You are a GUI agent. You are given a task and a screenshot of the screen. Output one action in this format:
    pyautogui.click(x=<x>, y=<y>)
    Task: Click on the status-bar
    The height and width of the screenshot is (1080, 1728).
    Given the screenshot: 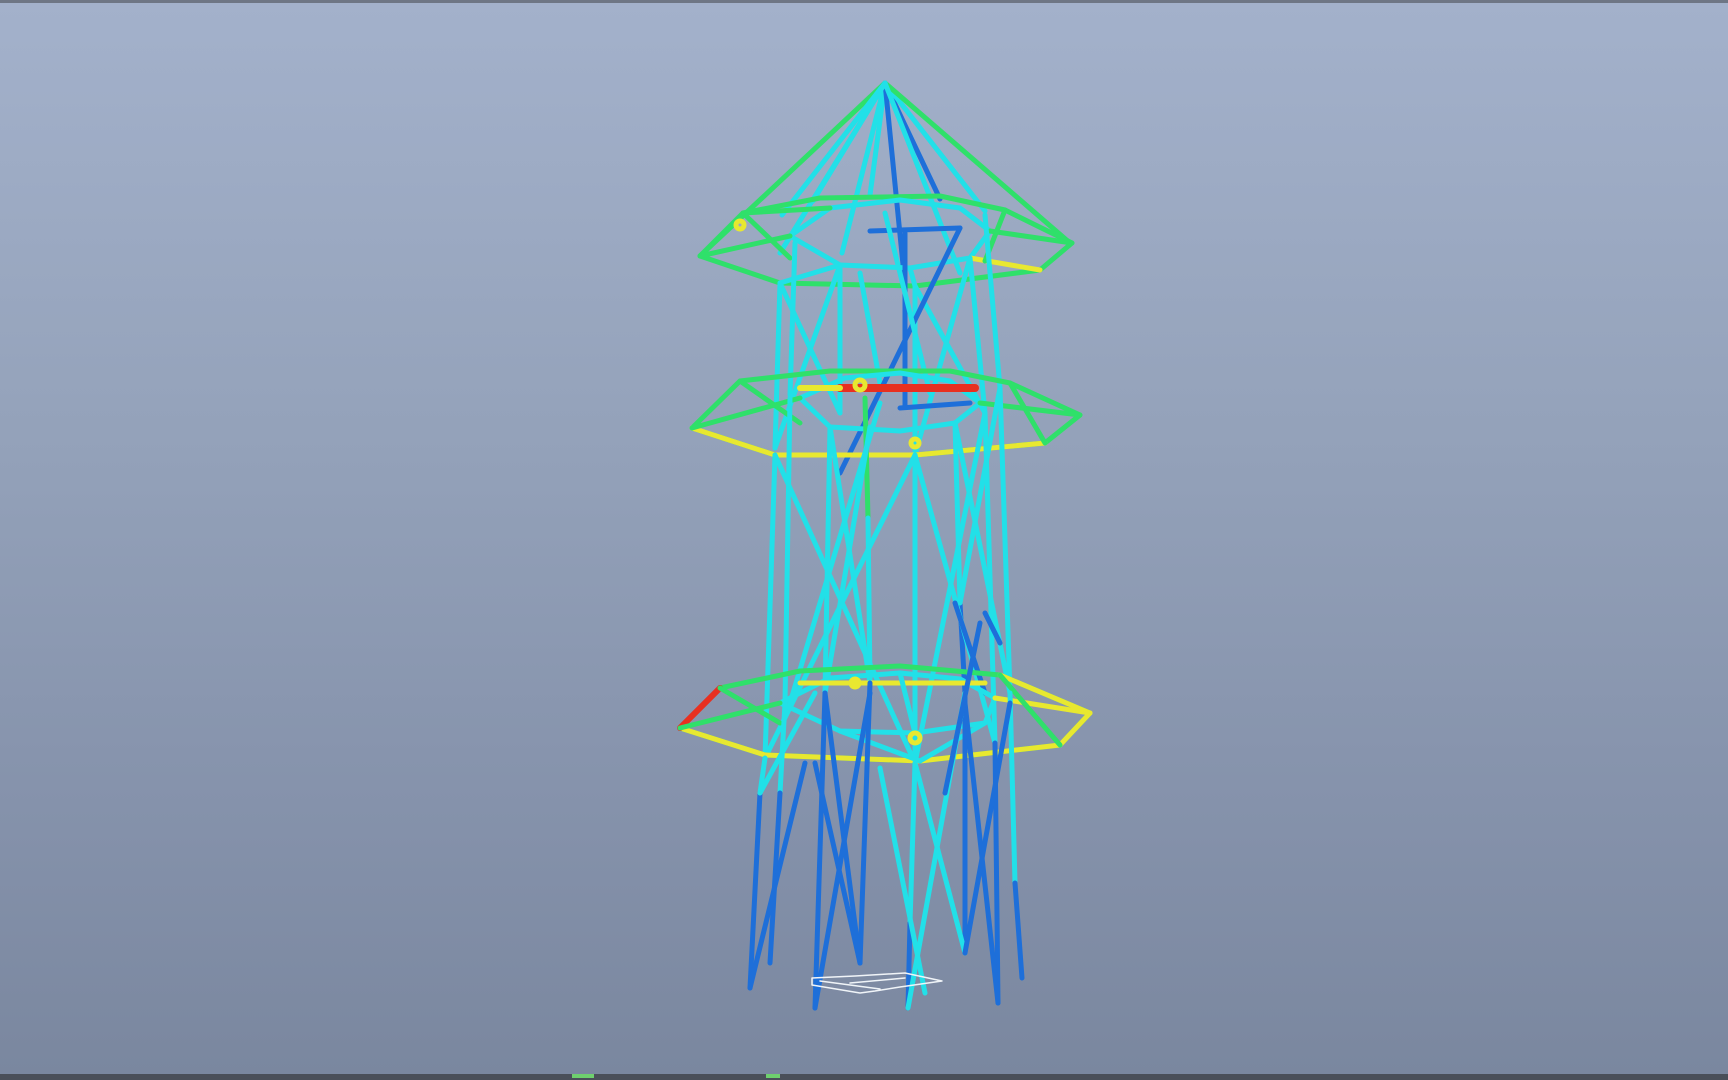 What is the action you would take?
    pyautogui.click(x=864, y=1077)
    